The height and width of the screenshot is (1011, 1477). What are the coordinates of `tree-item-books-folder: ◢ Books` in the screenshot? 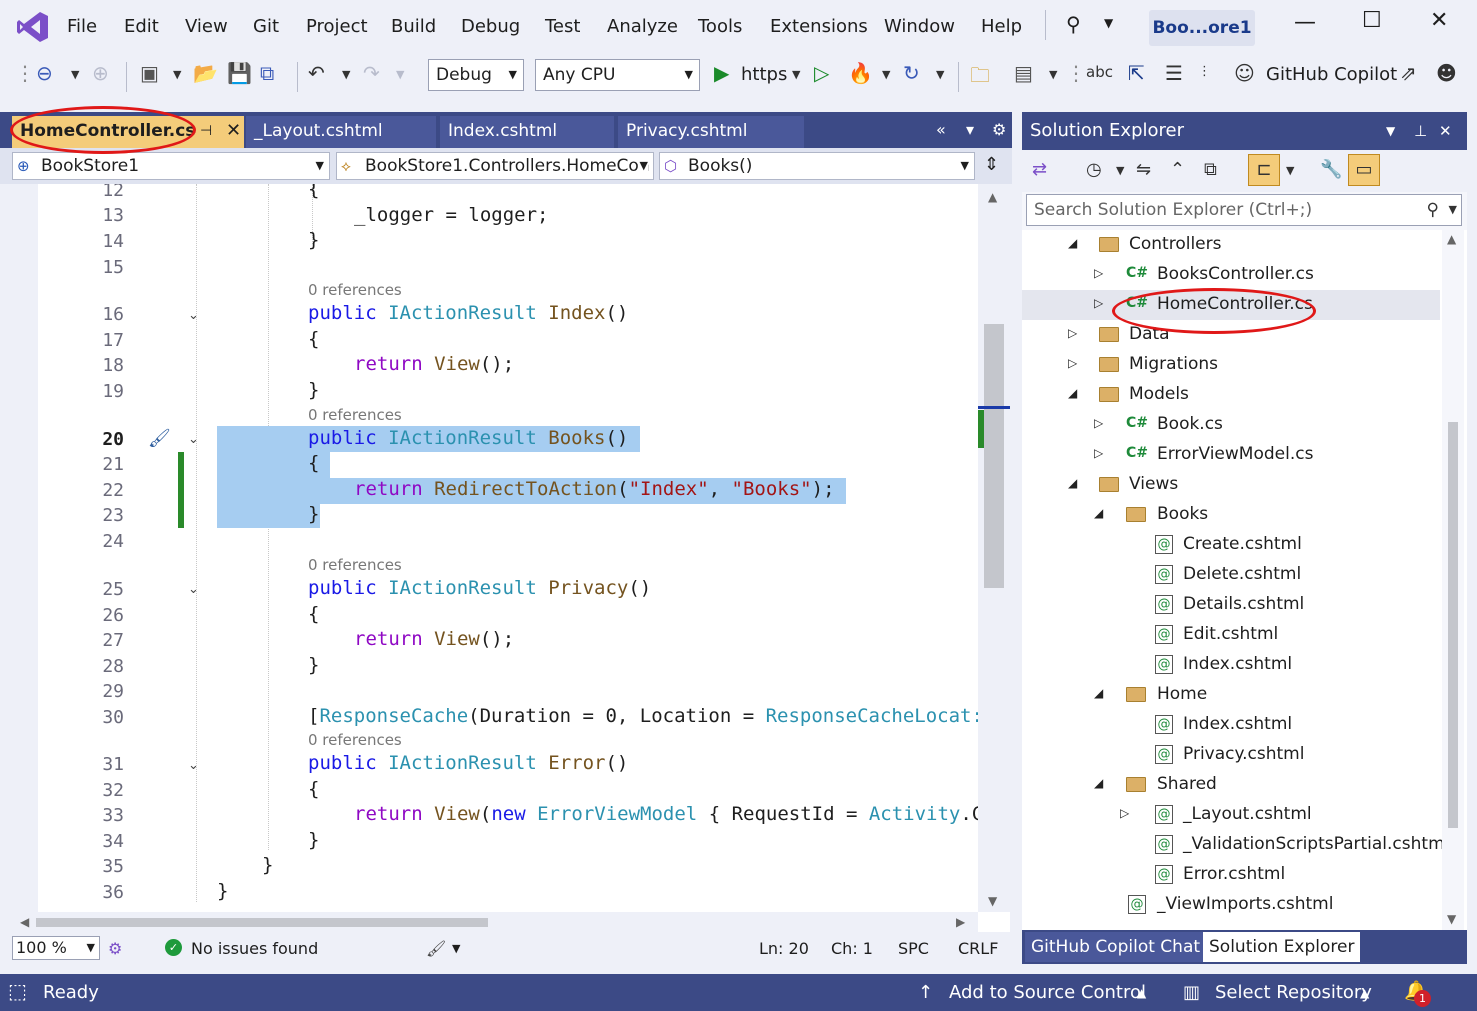 It's located at (1231, 515).